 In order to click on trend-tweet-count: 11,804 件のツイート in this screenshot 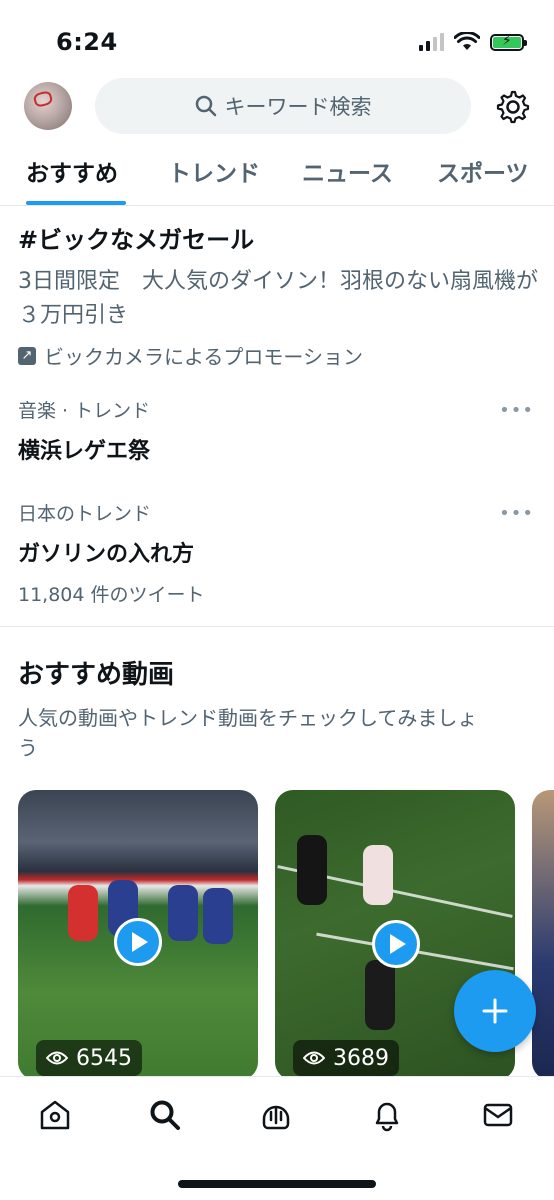, I will do `click(111, 595)`.